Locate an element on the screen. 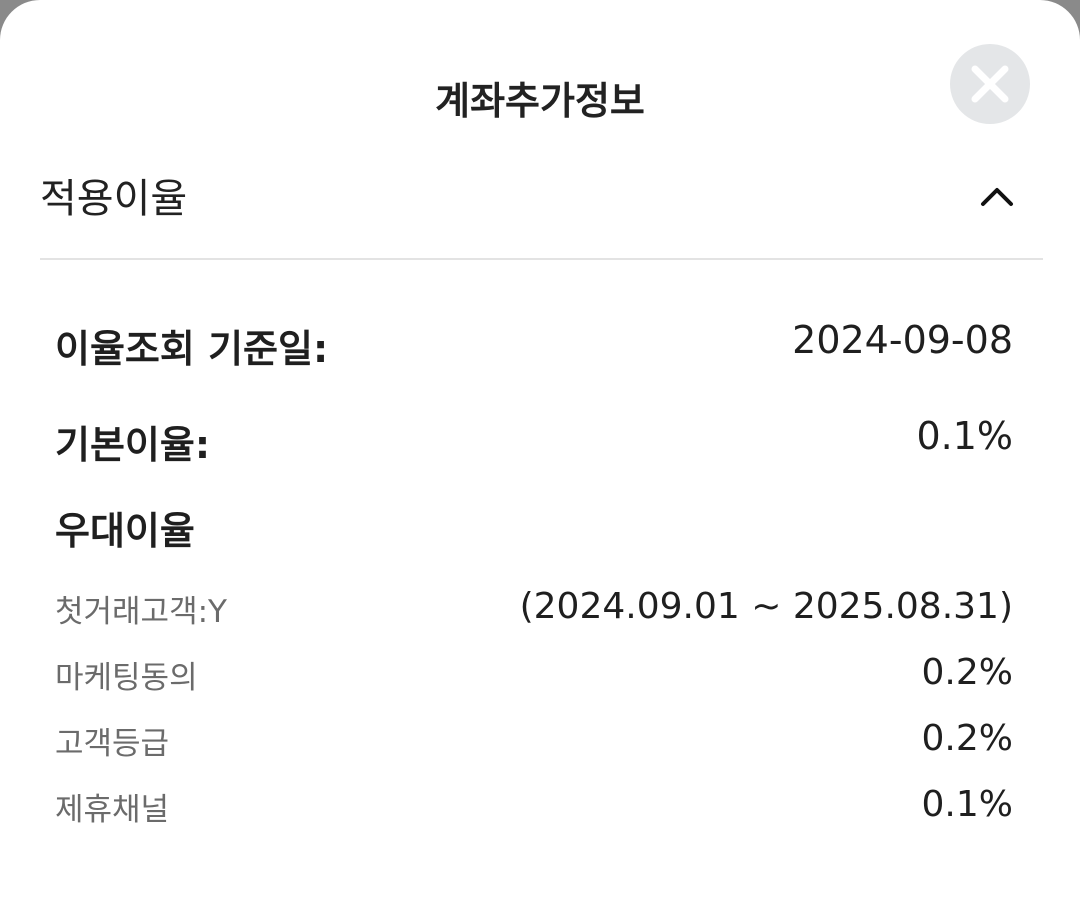 The width and height of the screenshot is (1080, 900). sheet-title: 계좌추가정보 is located at coordinates (540, 101).